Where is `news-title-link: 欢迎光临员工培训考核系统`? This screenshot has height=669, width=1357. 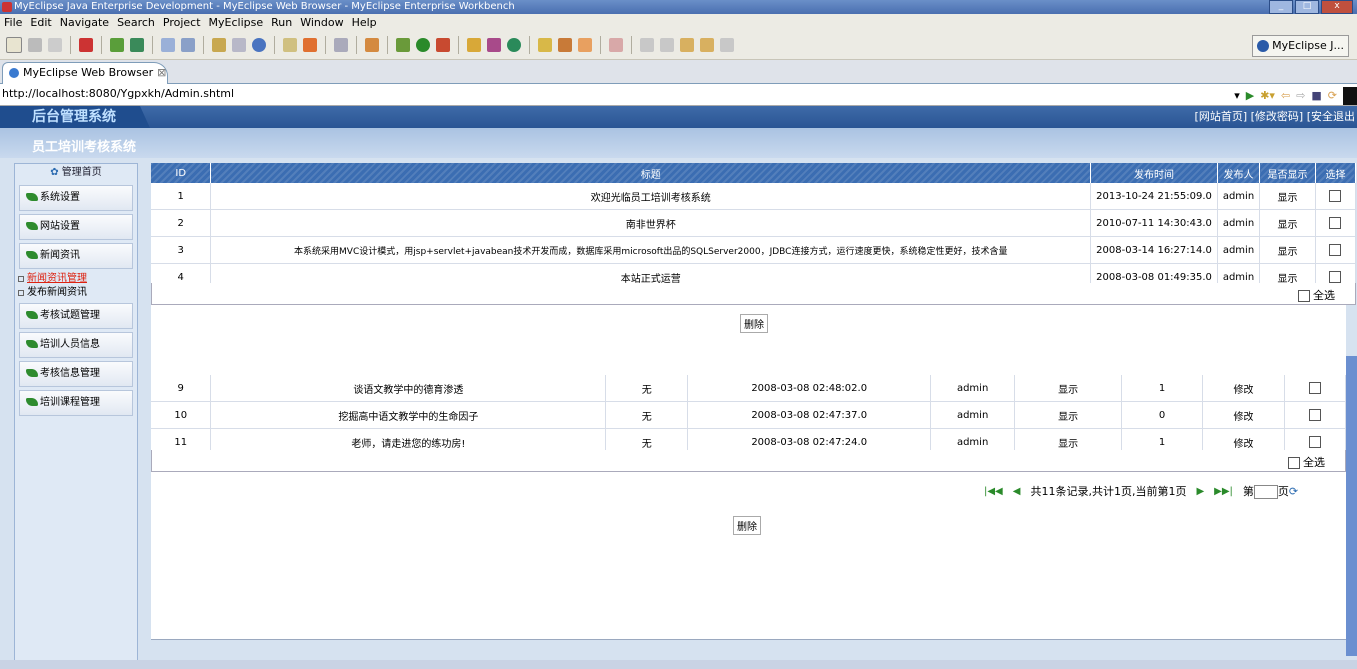
news-title-link: 欢迎光临员工培训考核系统 is located at coordinates (651, 196).